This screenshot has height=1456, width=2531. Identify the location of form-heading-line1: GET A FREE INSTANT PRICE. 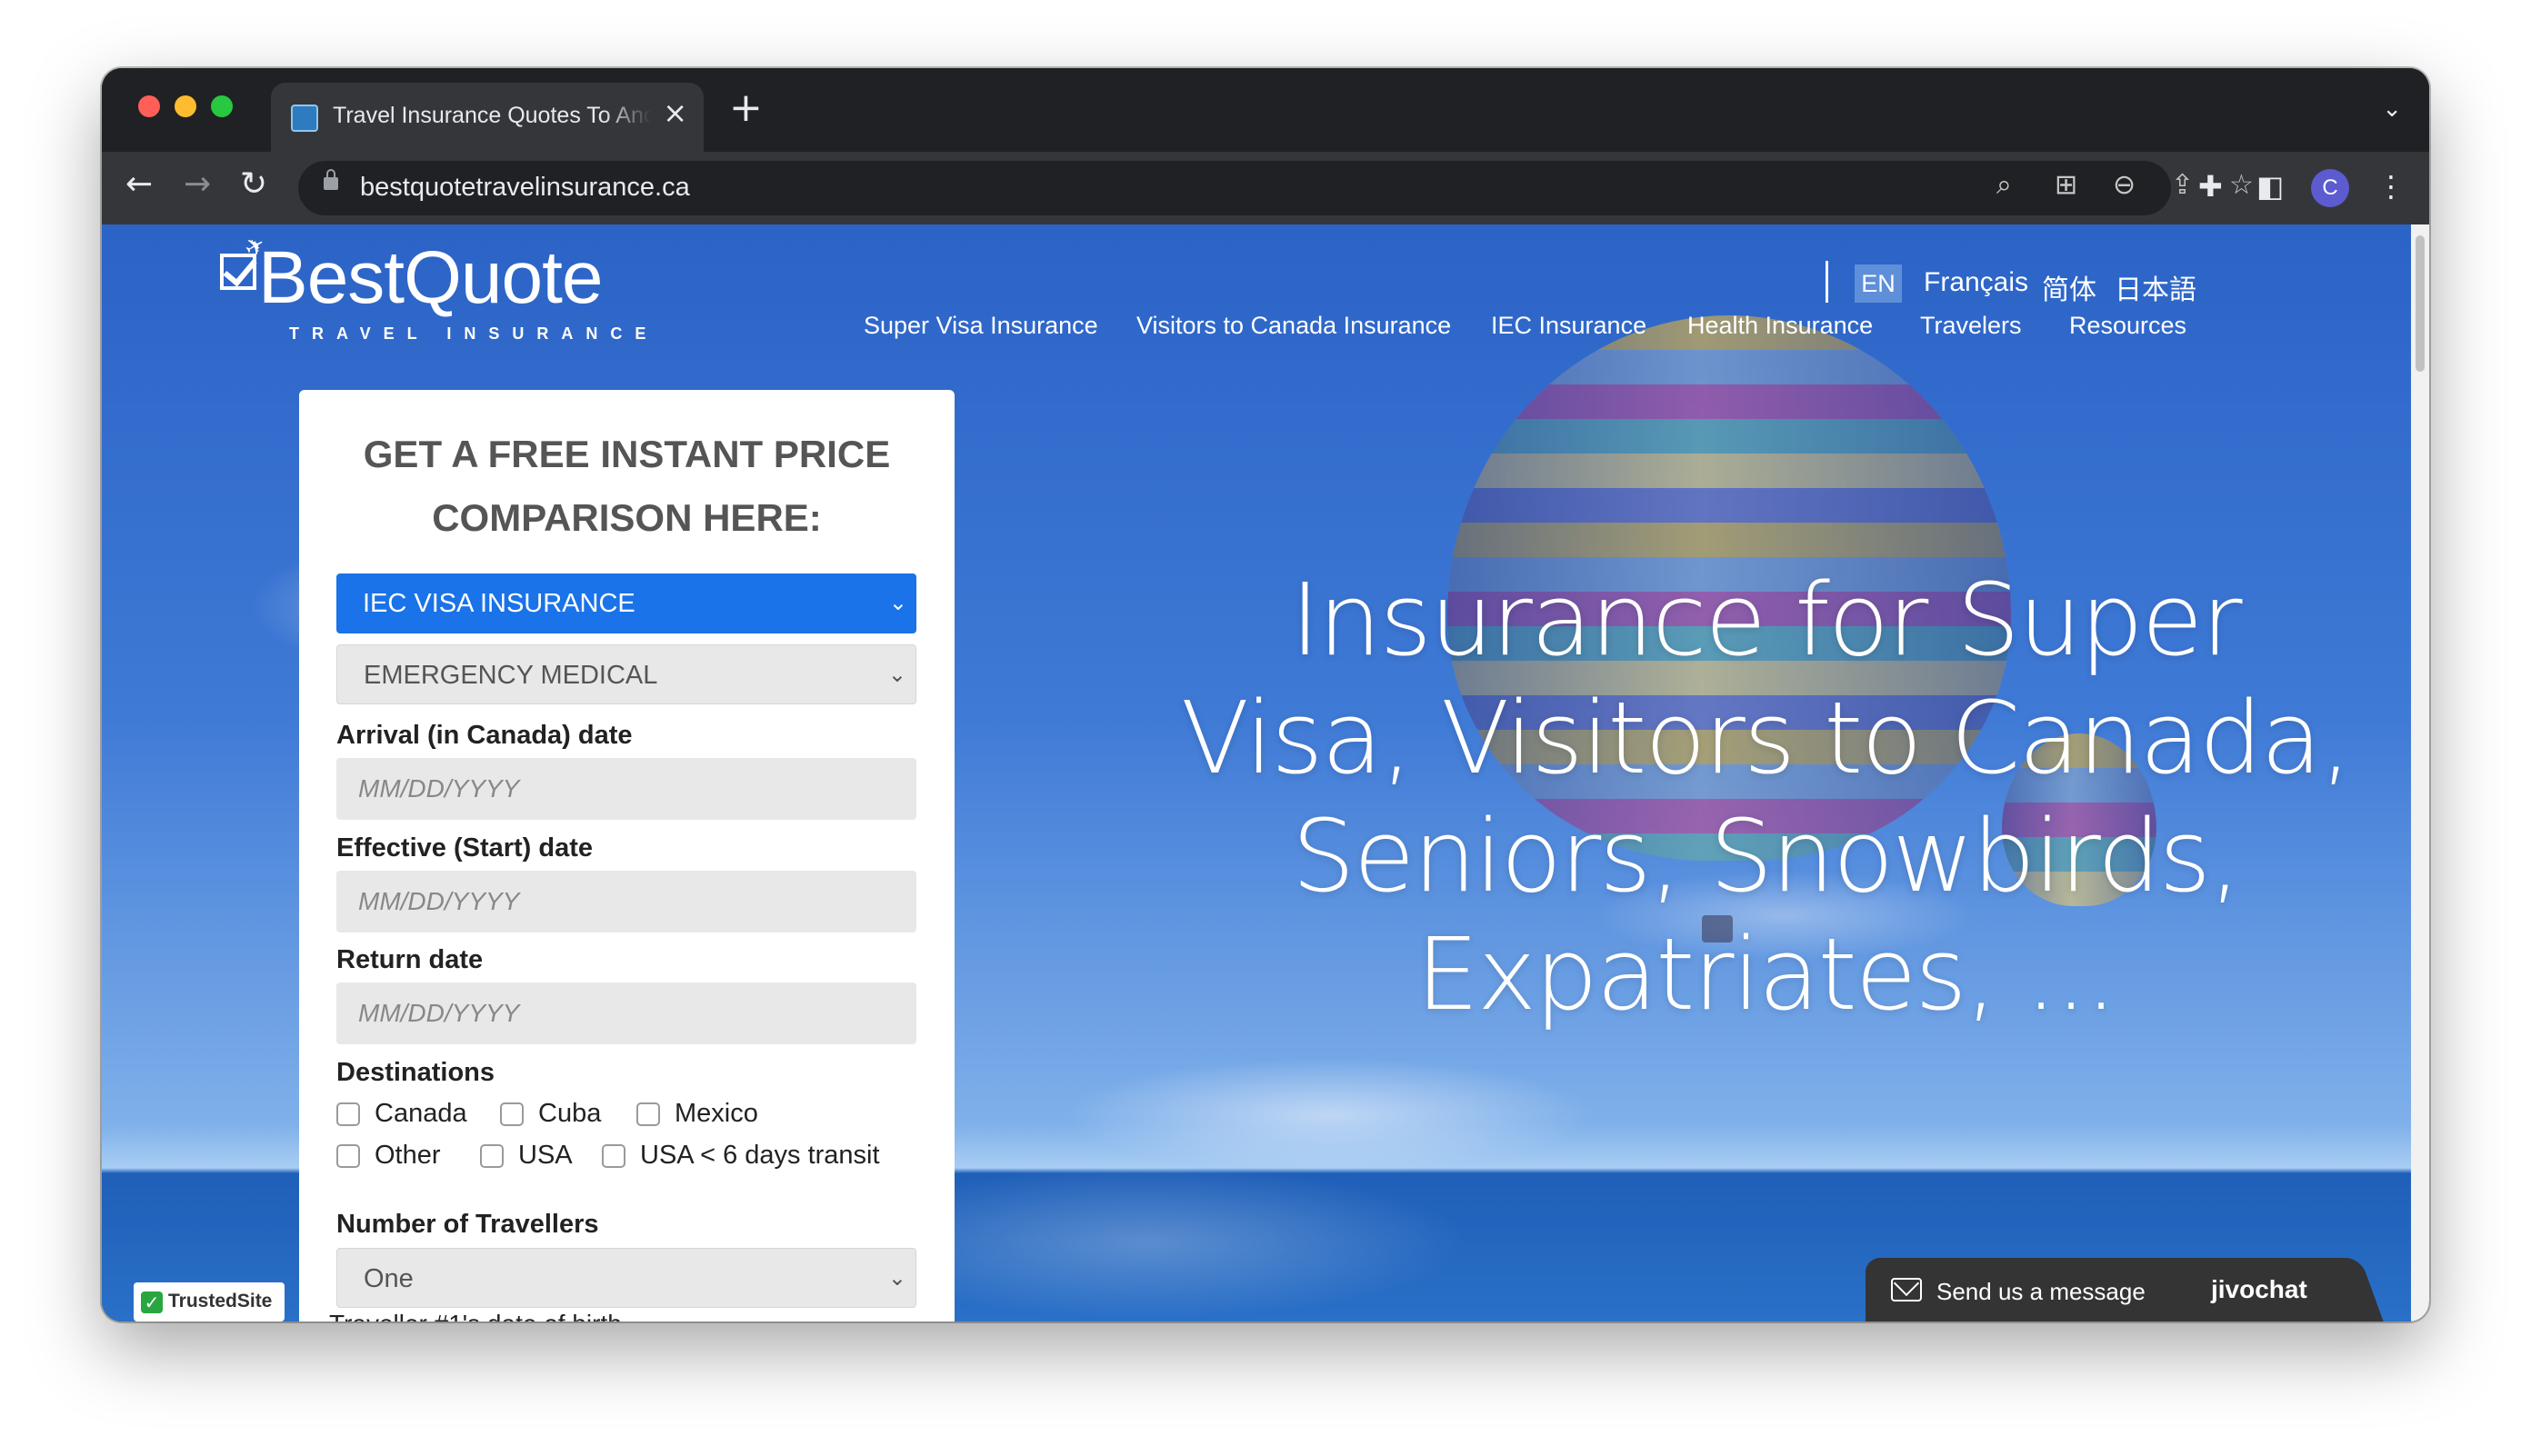
(627, 454).